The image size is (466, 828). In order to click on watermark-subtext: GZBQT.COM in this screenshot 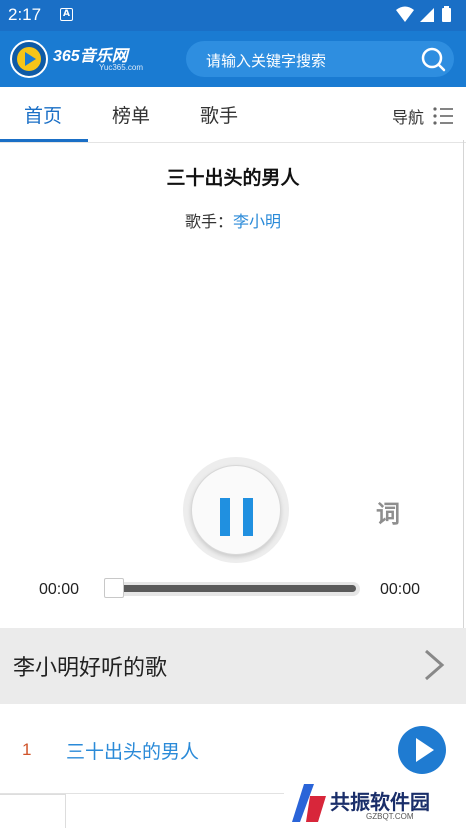, I will do `click(390, 816)`.